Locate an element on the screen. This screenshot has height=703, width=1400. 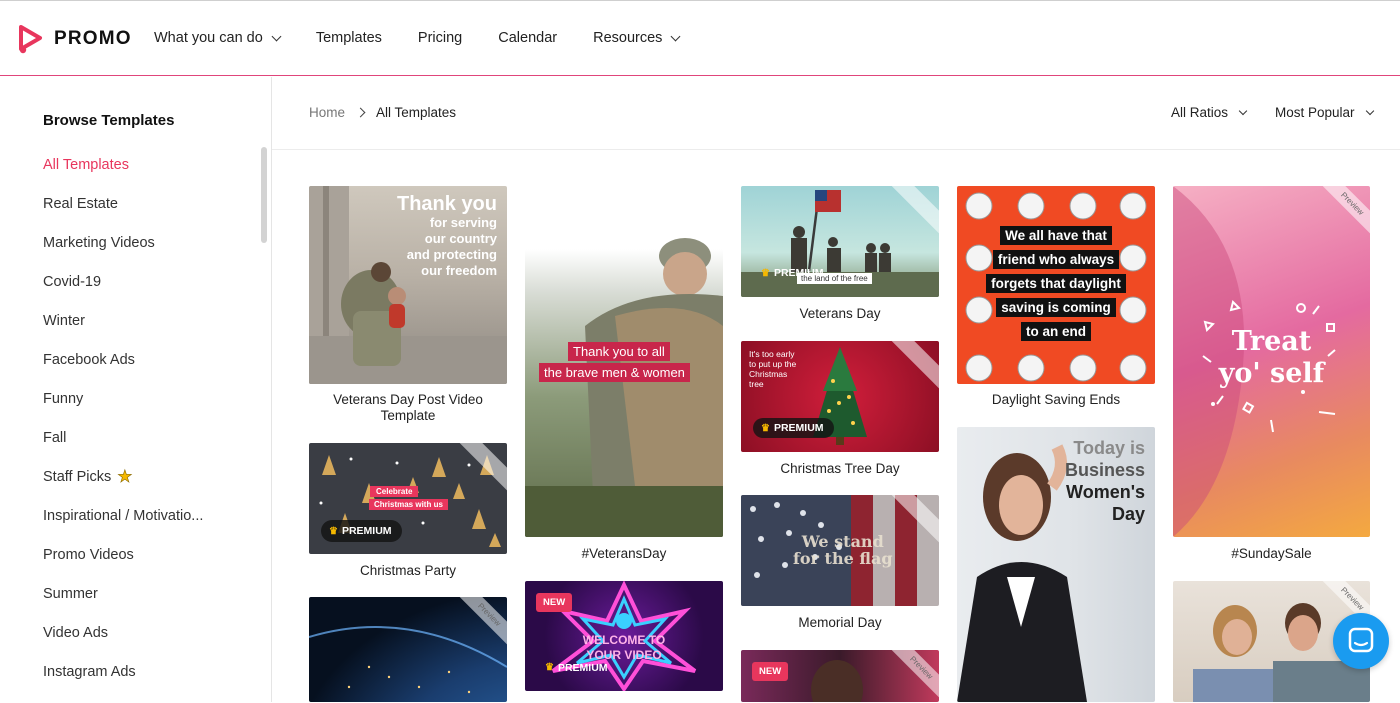
chat-icon is located at coordinates (1361, 640).